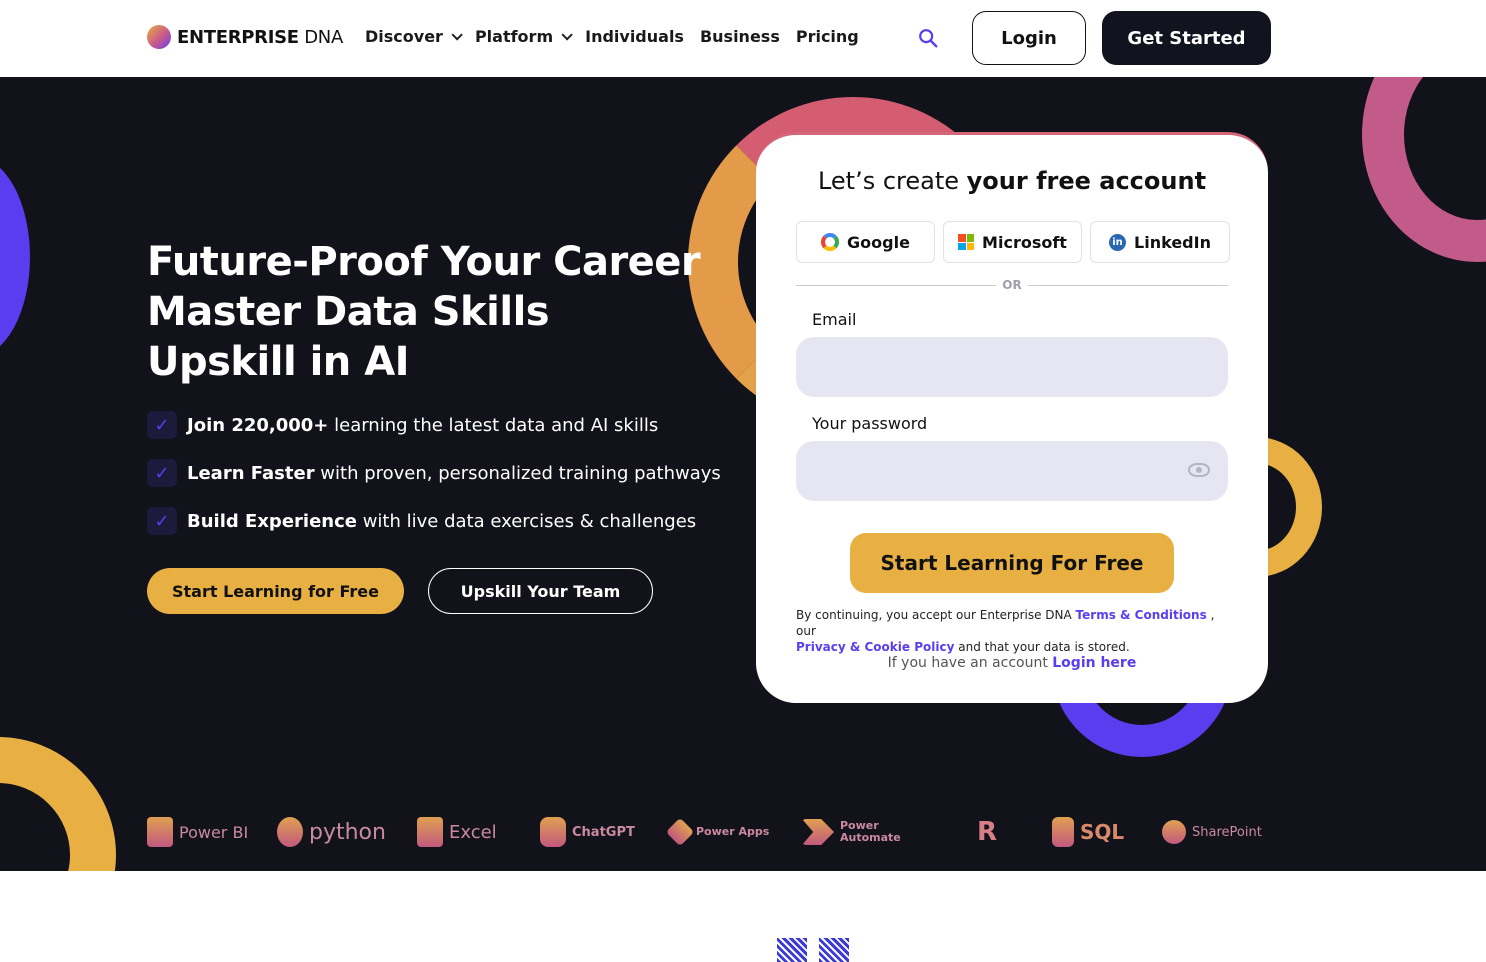 This screenshot has height=962, width=1486. What do you see at coordinates (605, 832) in the screenshot?
I see `chatgpt-logo: ChatGPT` at bounding box center [605, 832].